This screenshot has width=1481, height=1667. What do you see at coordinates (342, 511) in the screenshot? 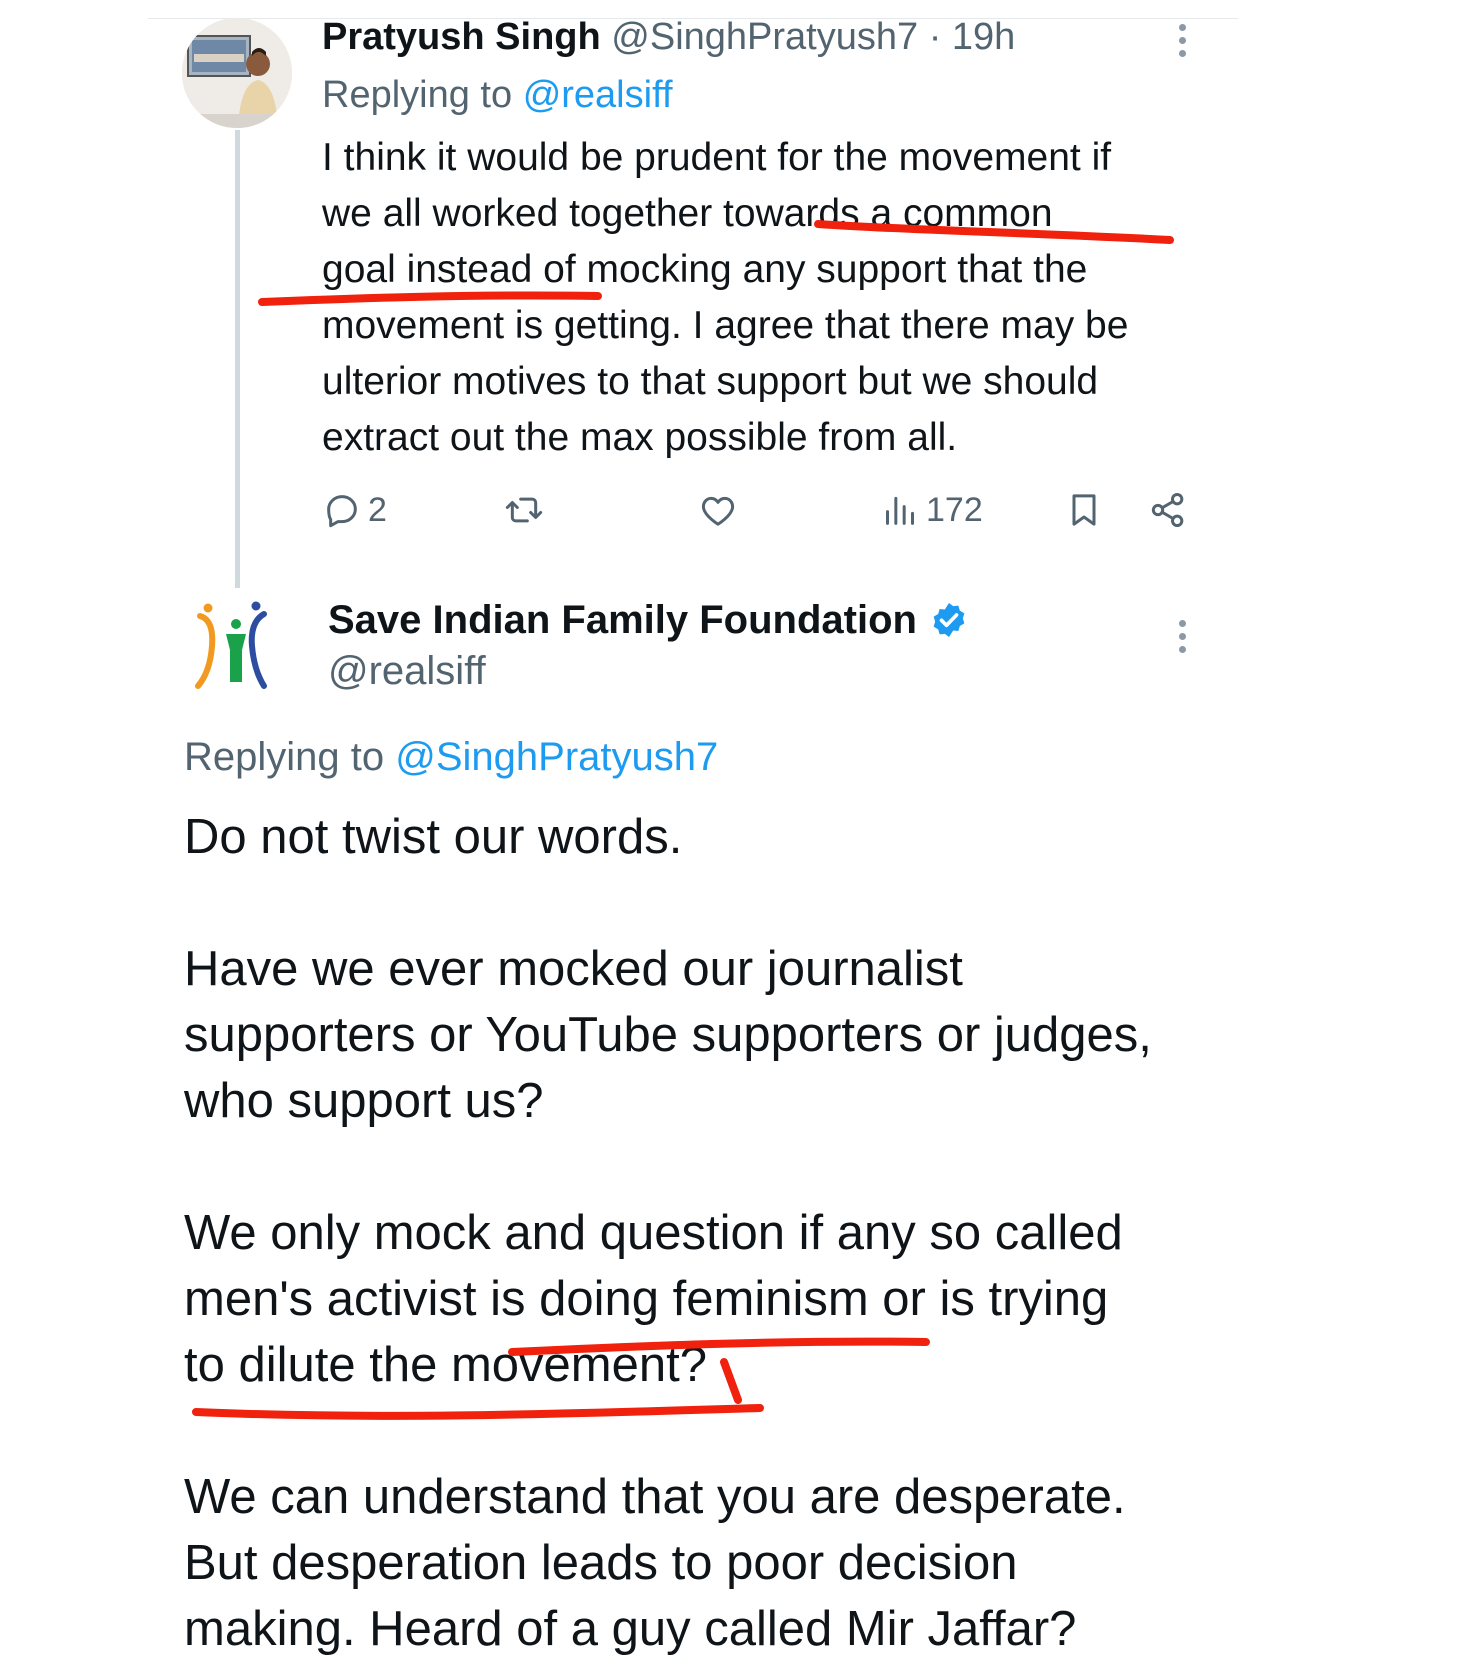
I see `reply-icon` at bounding box center [342, 511].